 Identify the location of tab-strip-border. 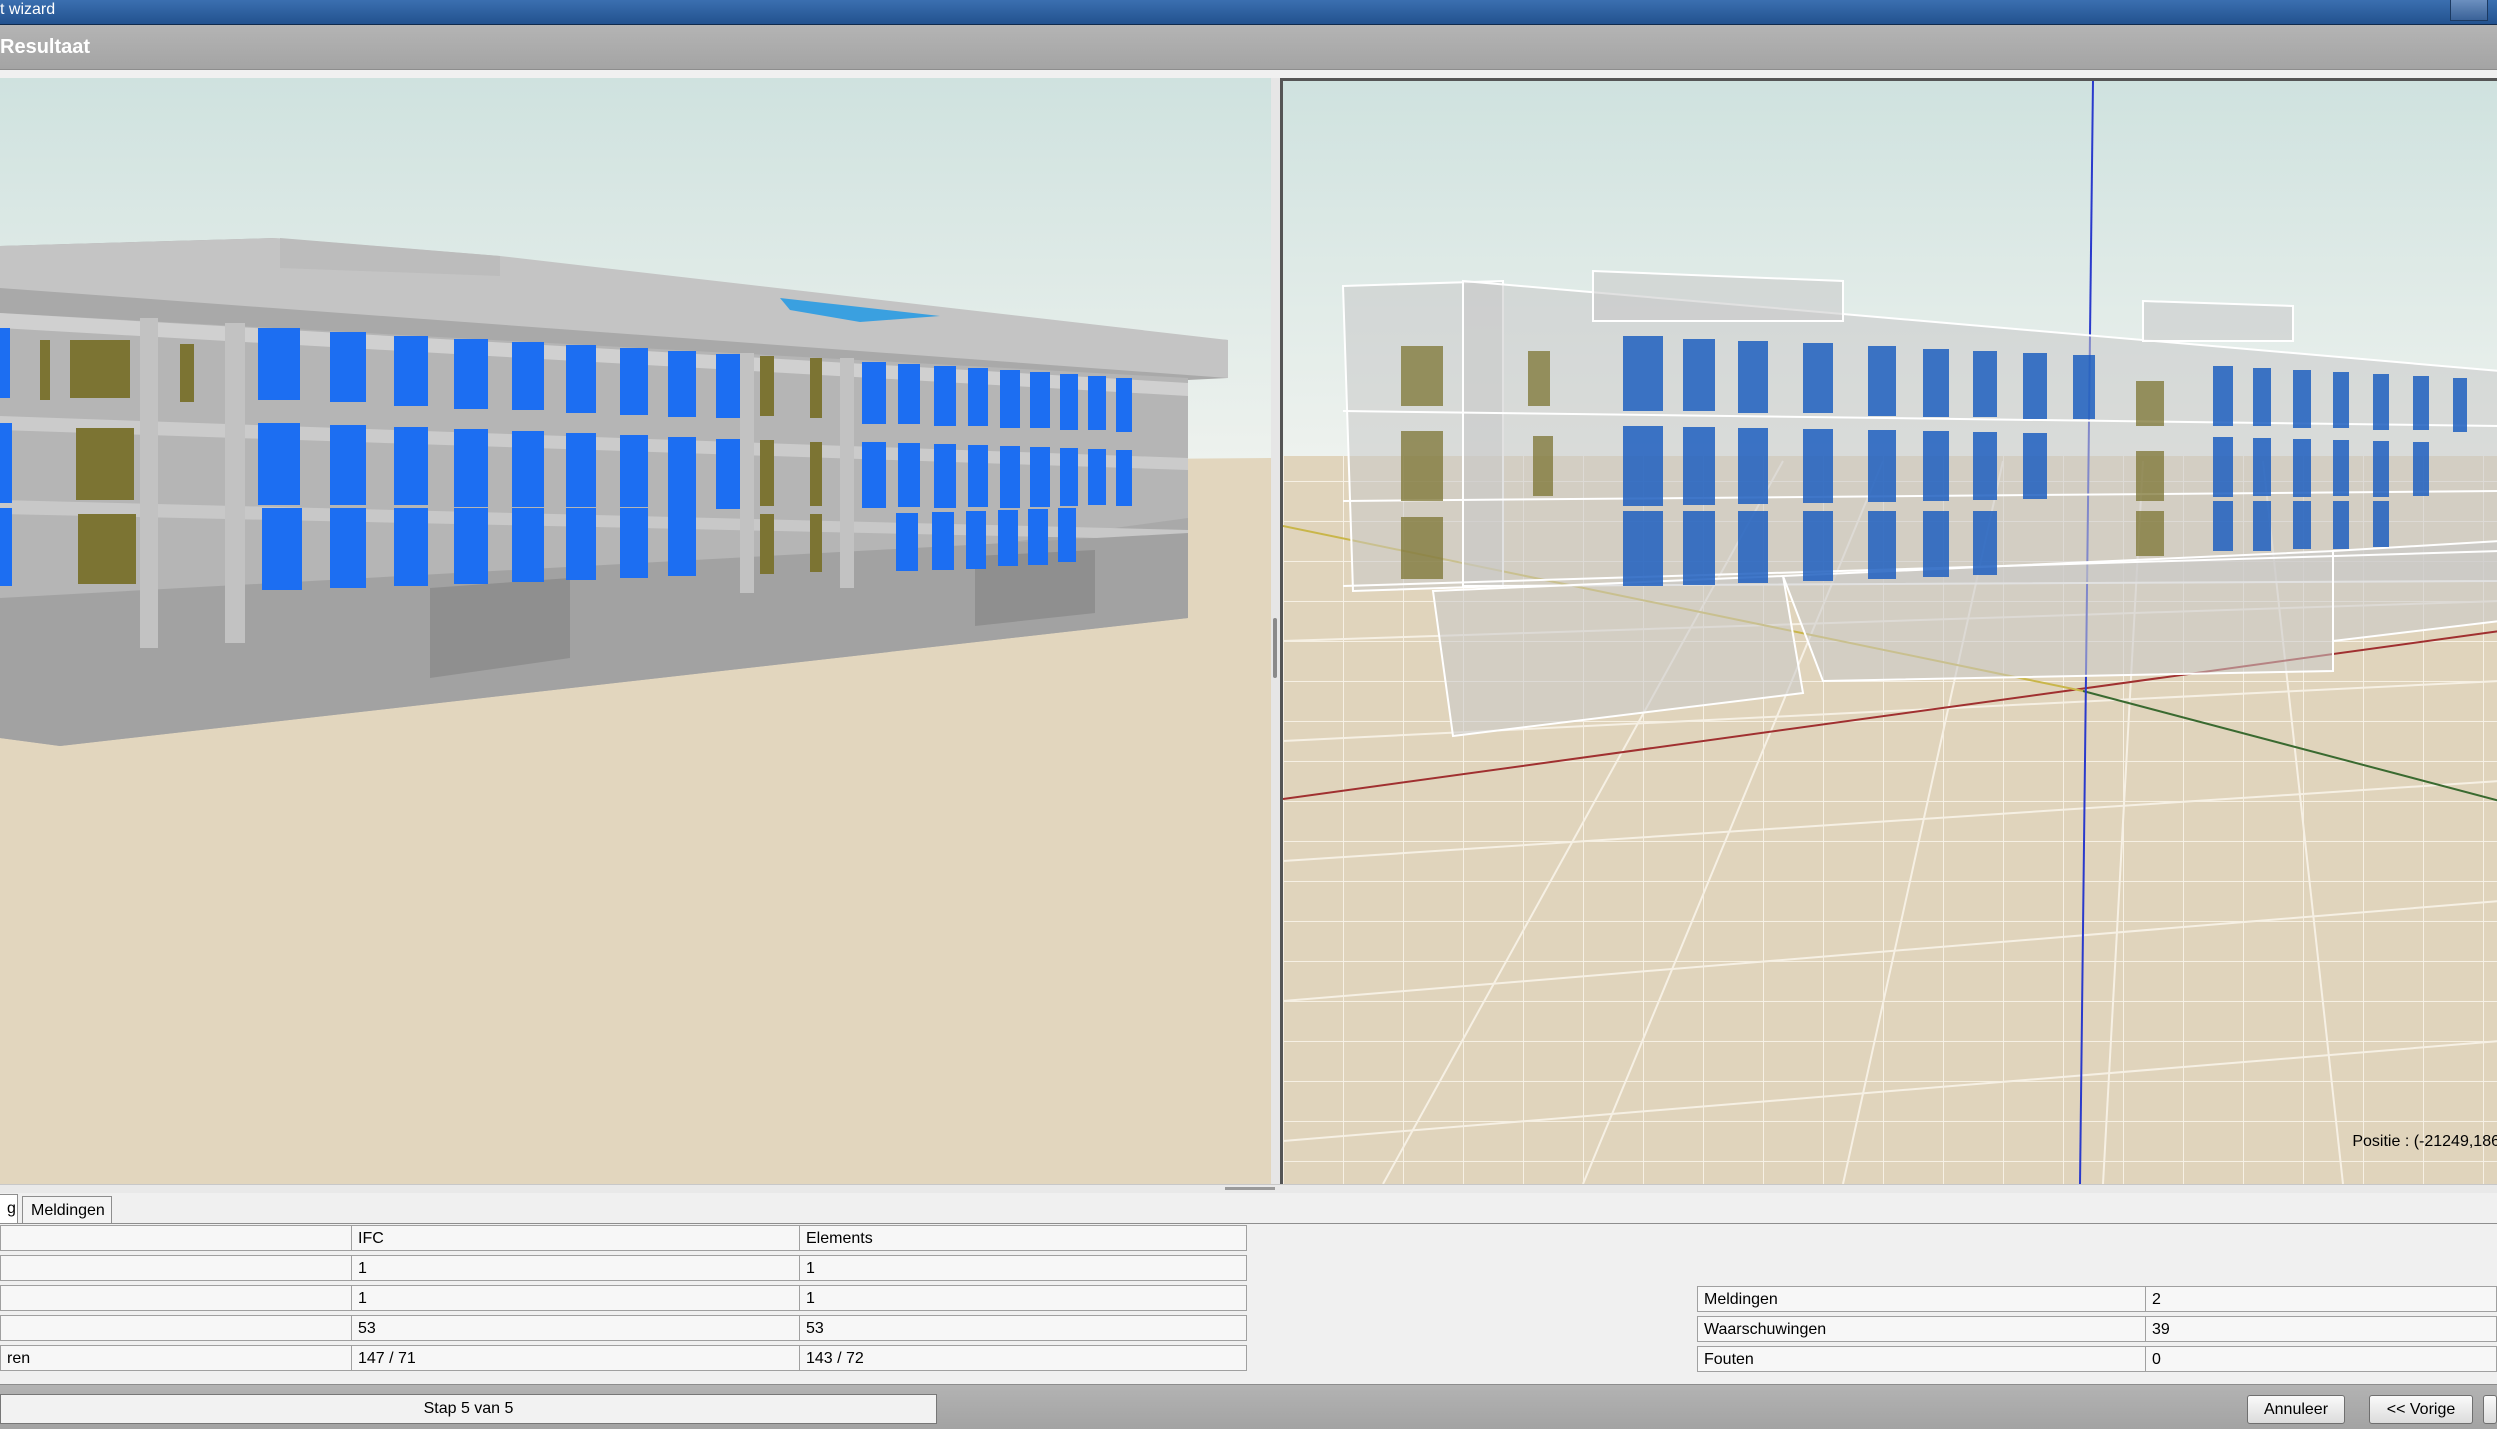
(1248, 1223).